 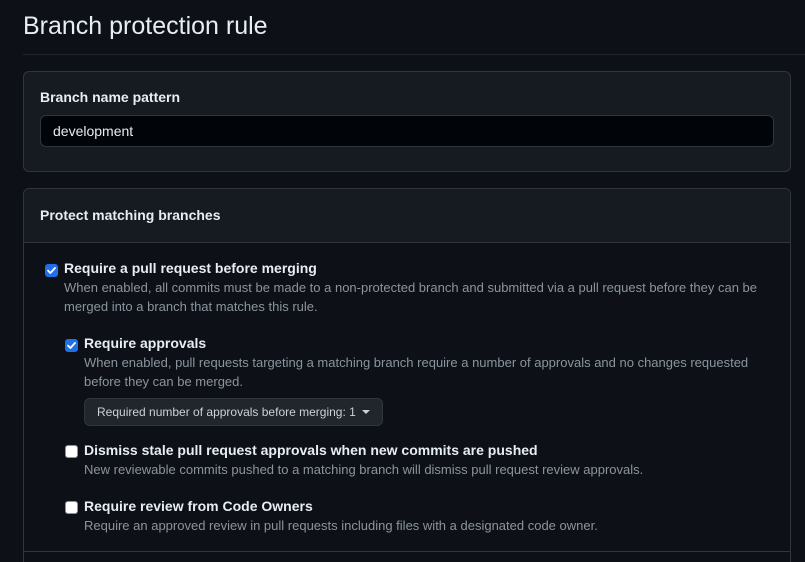 I want to click on page-title: Branch protection rule, so click(x=145, y=26).